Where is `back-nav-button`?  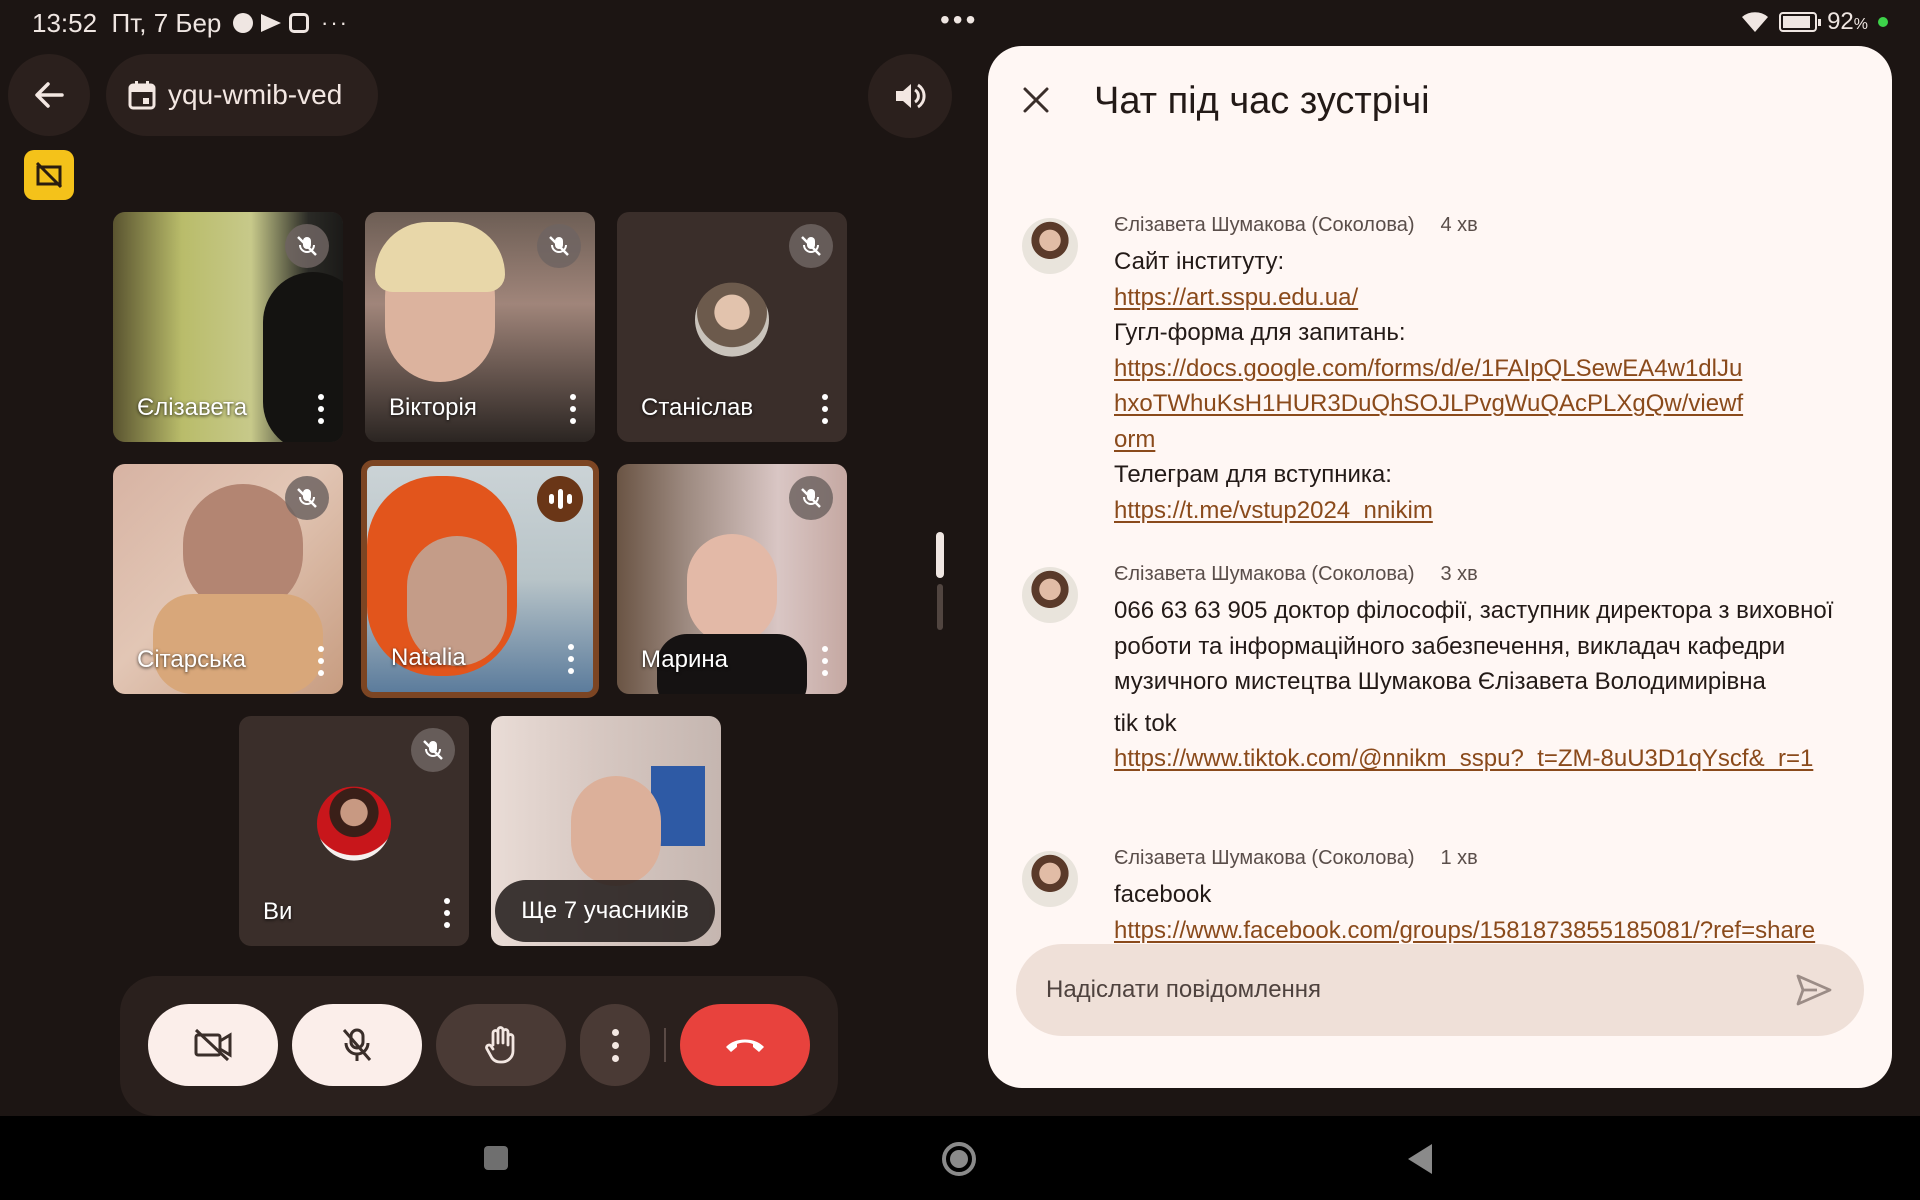
back-nav-button is located at coordinates (1420, 1159).